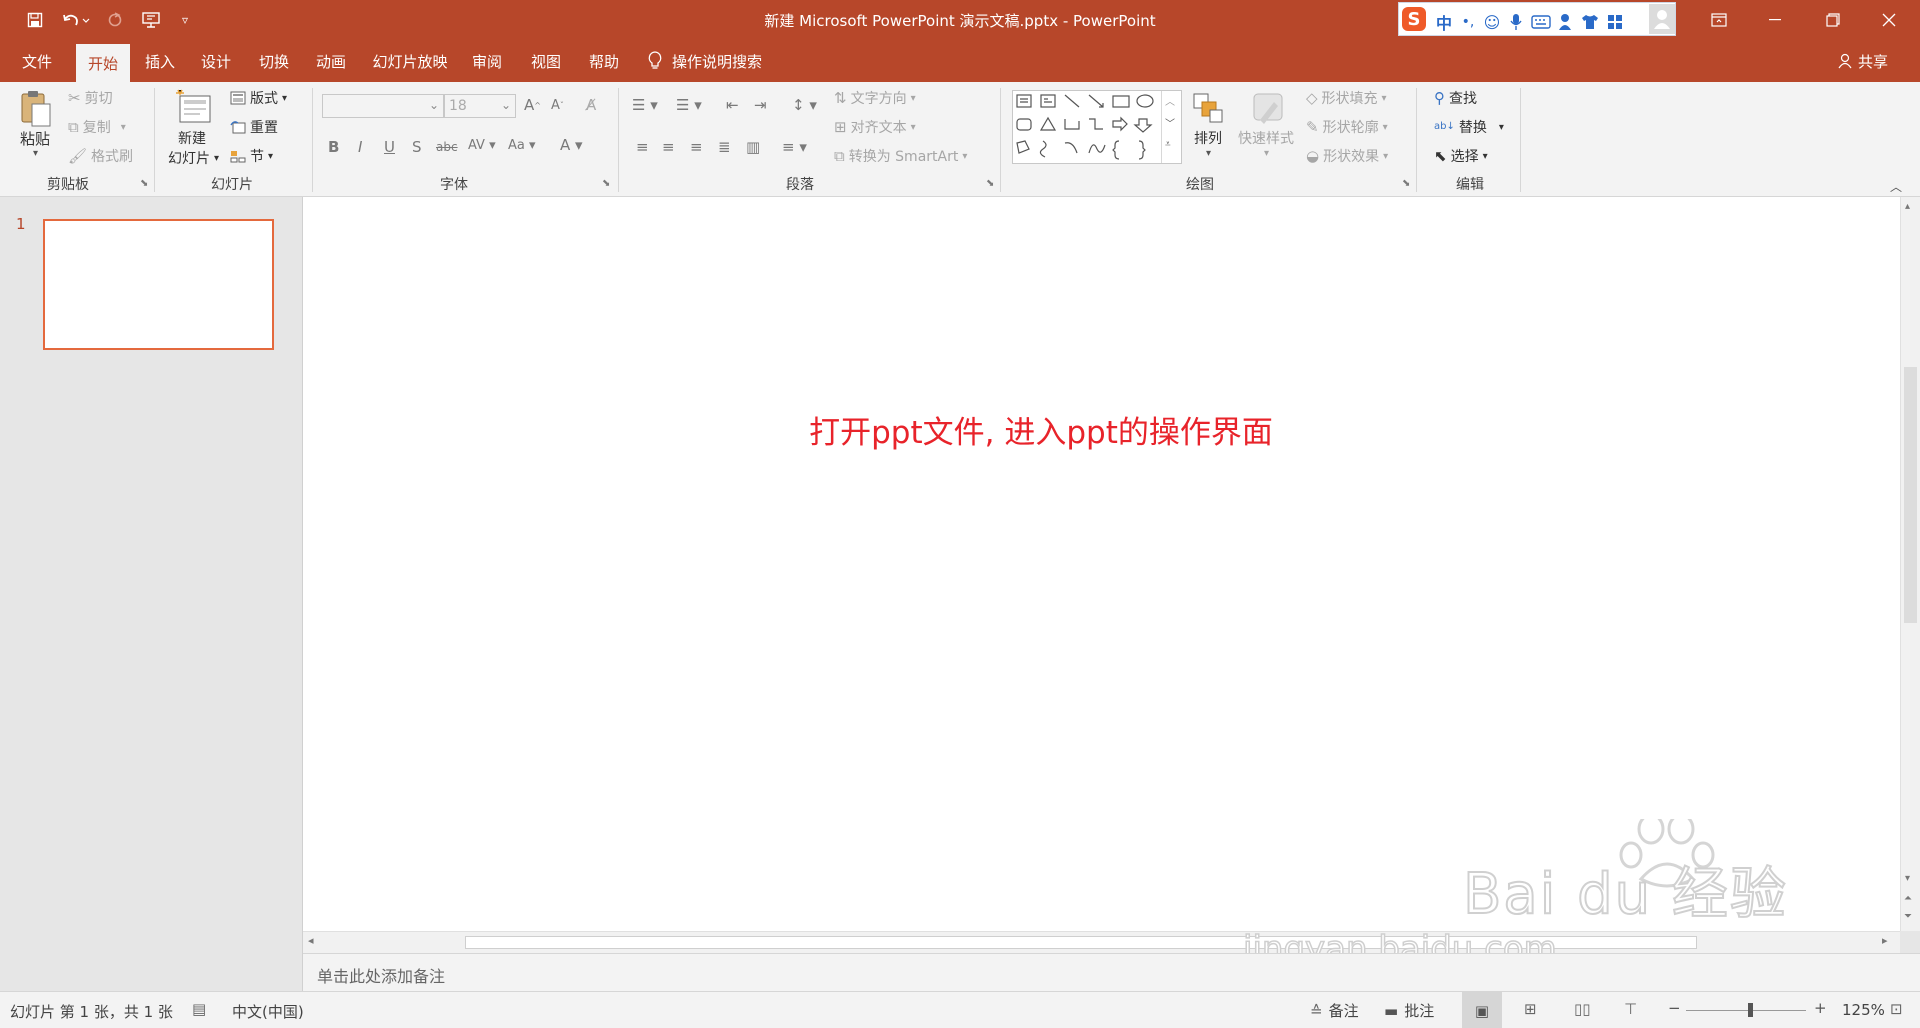  What do you see at coordinates (1334, 1010) in the screenshot?
I see `notes-toggle-button: ≙ 备注` at bounding box center [1334, 1010].